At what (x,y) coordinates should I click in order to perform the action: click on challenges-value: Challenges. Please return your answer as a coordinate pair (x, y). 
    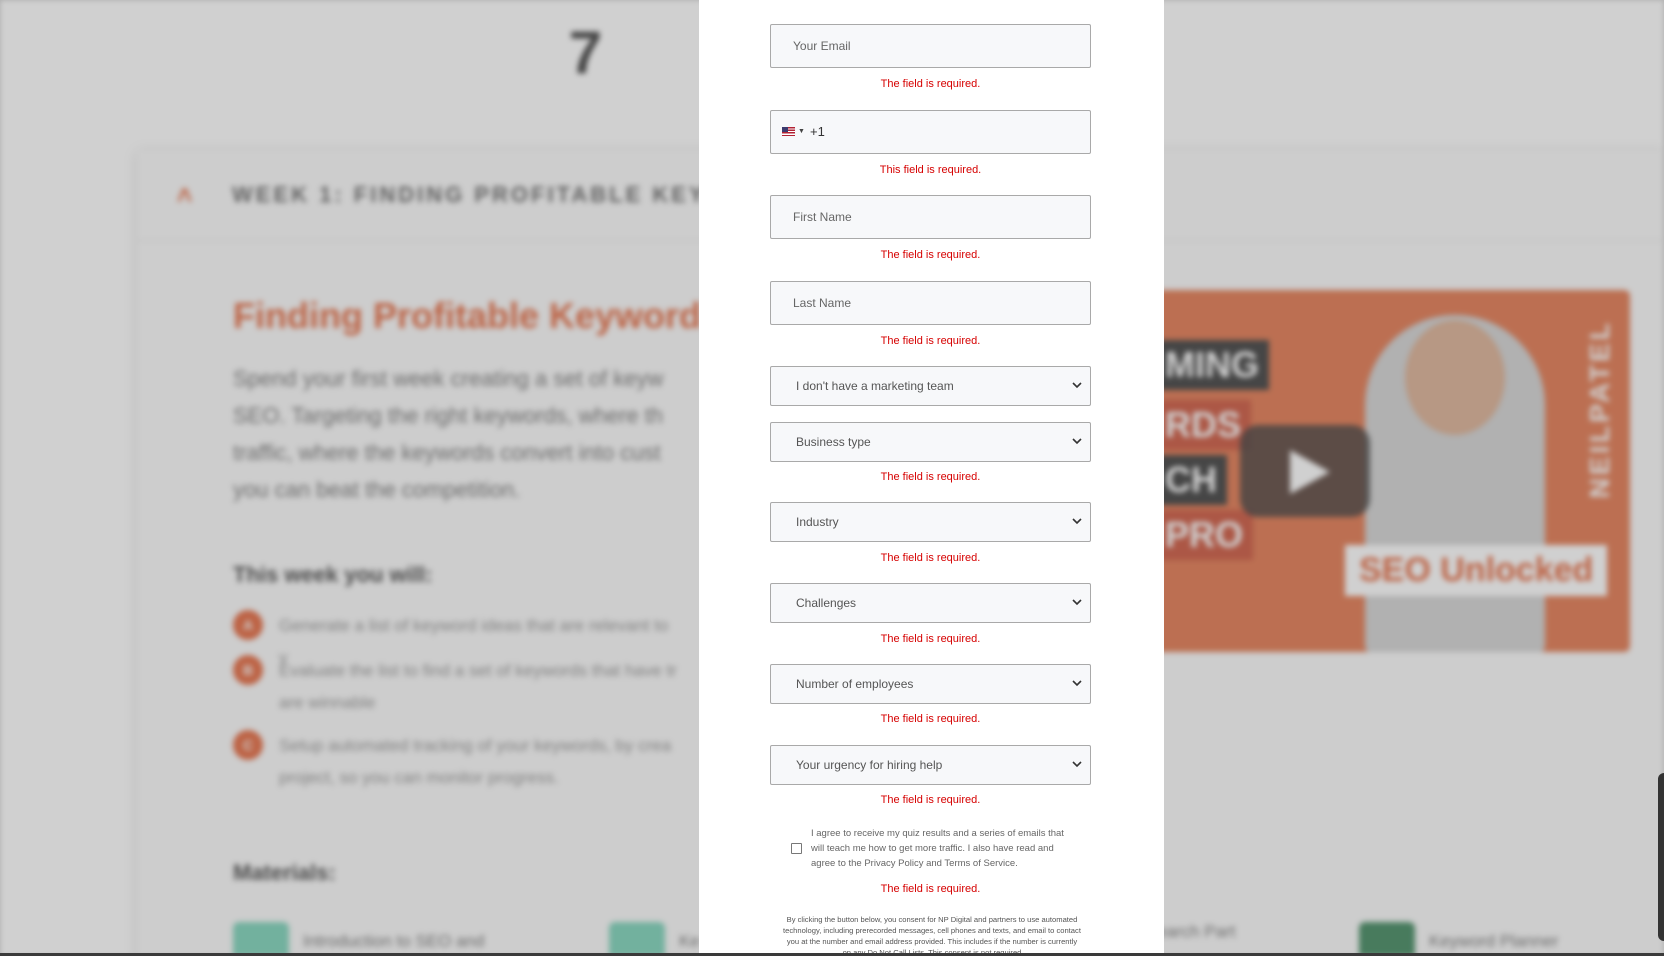
    Looking at the image, I should click on (826, 603).